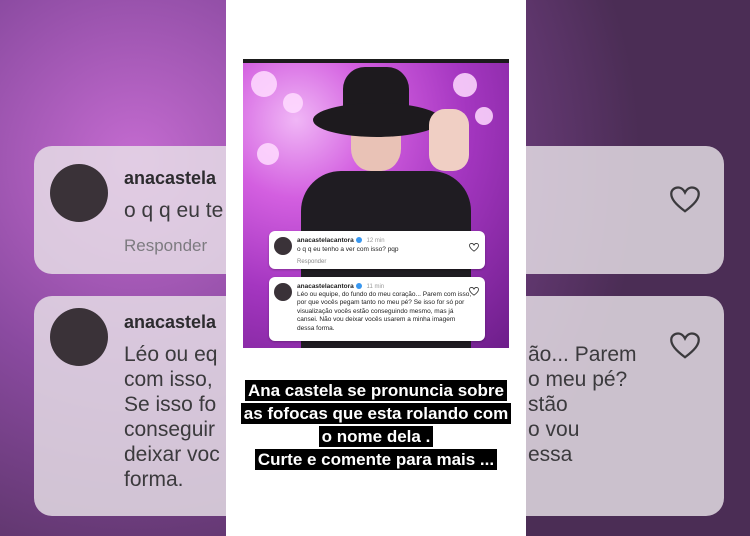 This screenshot has height=536, width=750. What do you see at coordinates (348, 249) in the screenshot?
I see `comment-text: o q q eu tenho a ver com isso? pqp` at bounding box center [348, 249].